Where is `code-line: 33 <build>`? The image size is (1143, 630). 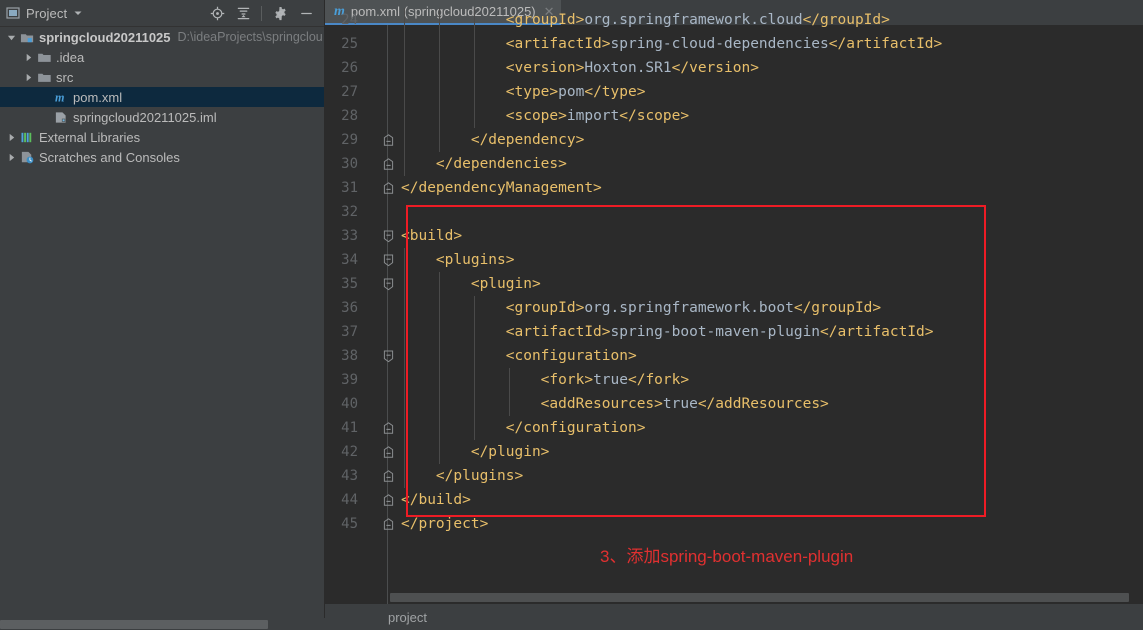 code-line: 33 <build> is located at coordinates (734, 236).